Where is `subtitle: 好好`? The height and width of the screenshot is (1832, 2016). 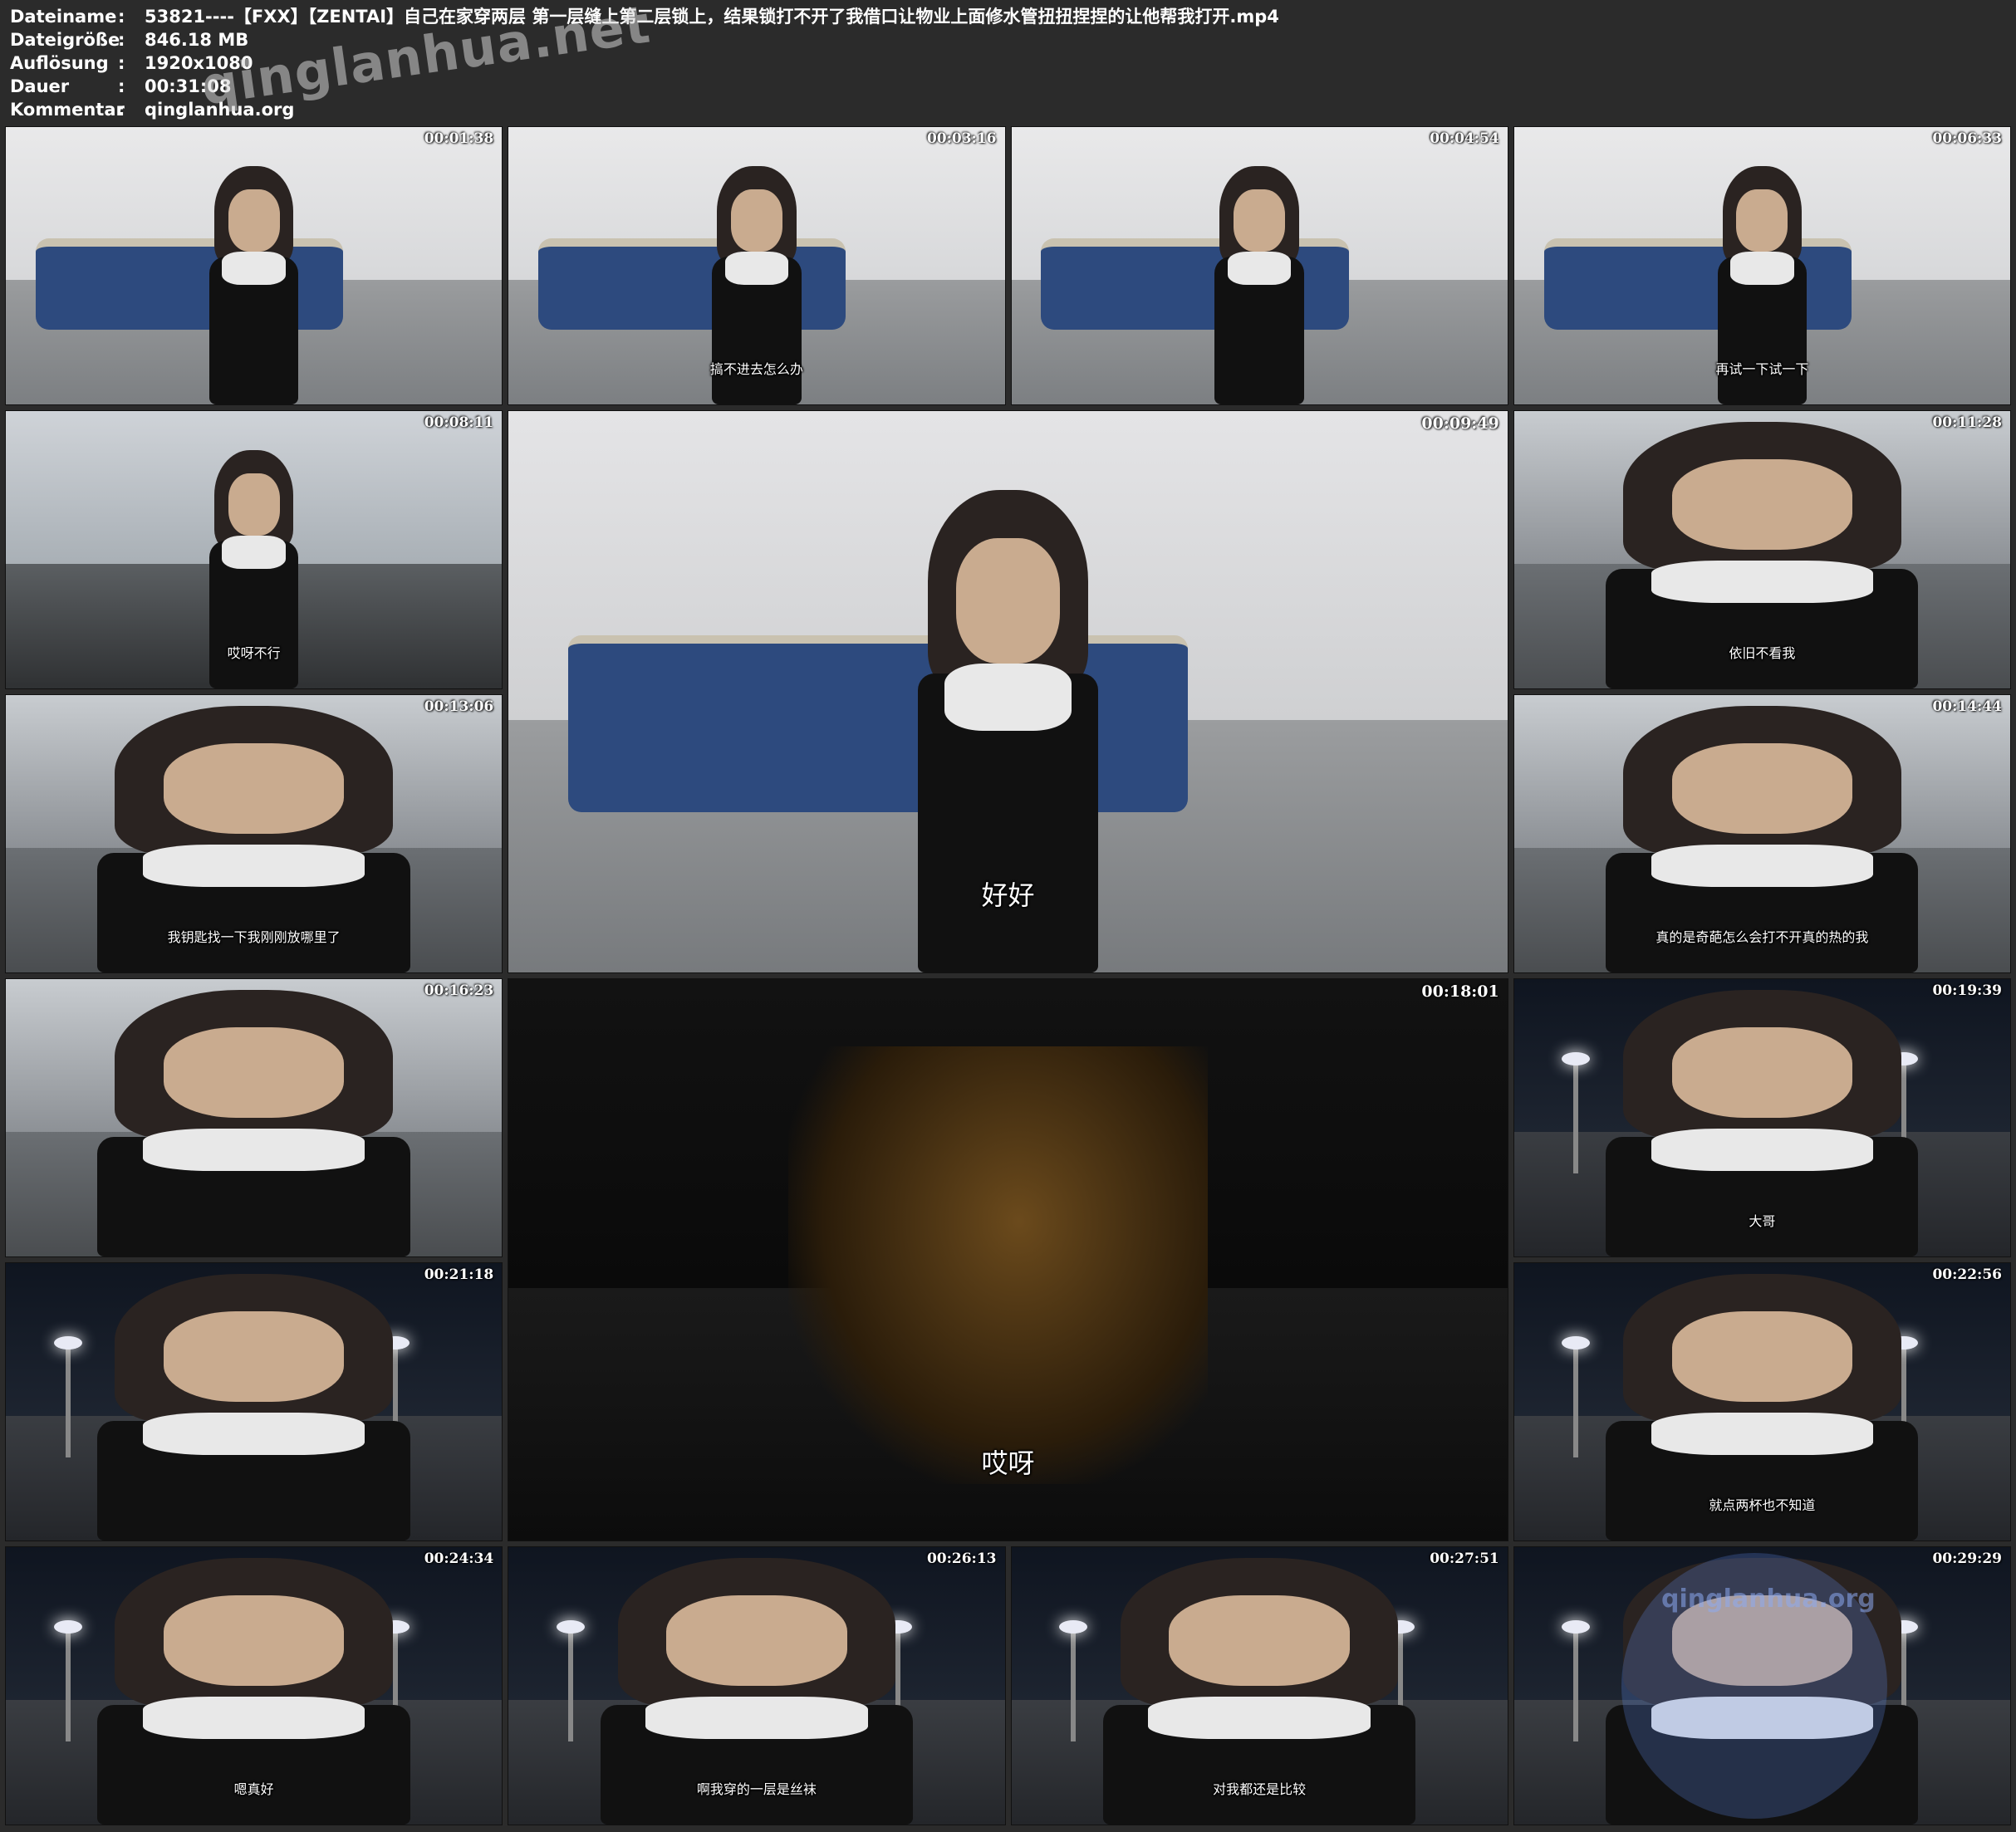 subtitle: 好好 is located at coordinates (1008, 895).